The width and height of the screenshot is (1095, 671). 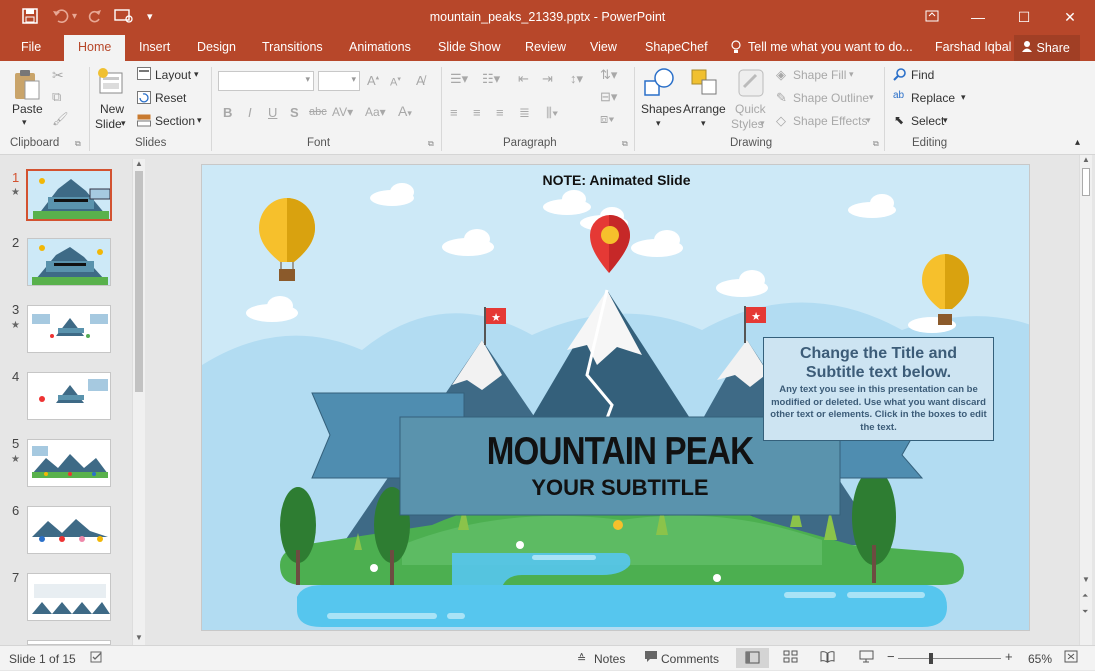 What do you see at coordinates (545, 47) in the screenshot?
I see `tab-review: Review` at bounding box center [545, 47].